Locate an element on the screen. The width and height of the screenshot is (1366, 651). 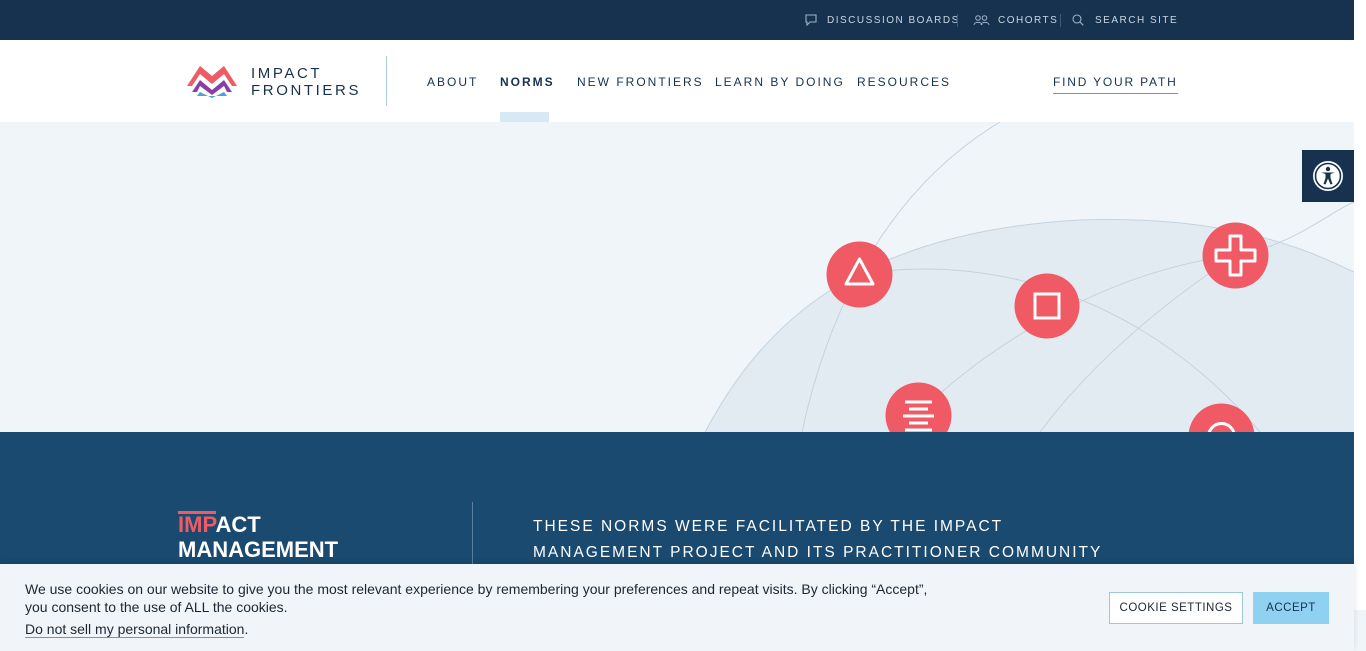
chat-icon is located at coordinates (811, 20).